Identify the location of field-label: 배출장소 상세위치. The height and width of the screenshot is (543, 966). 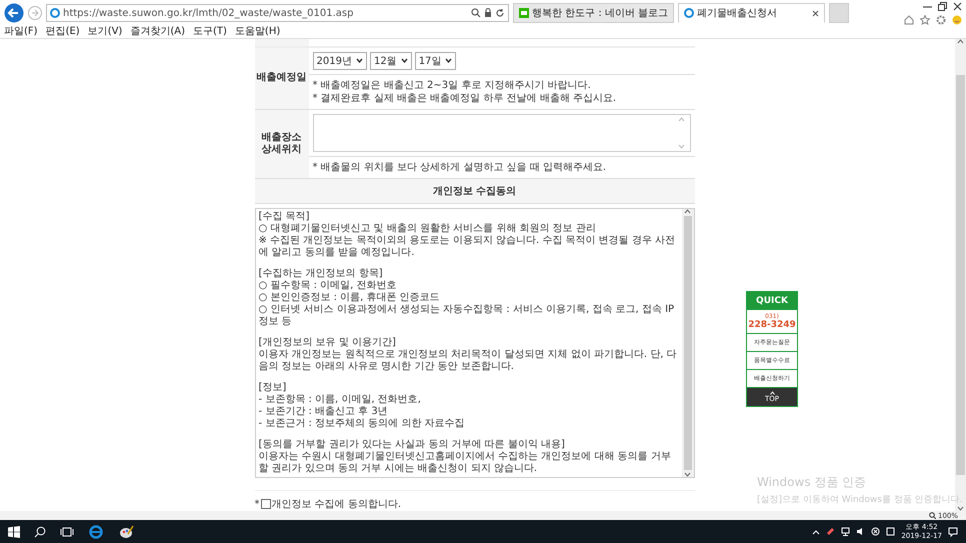
(281, 144).